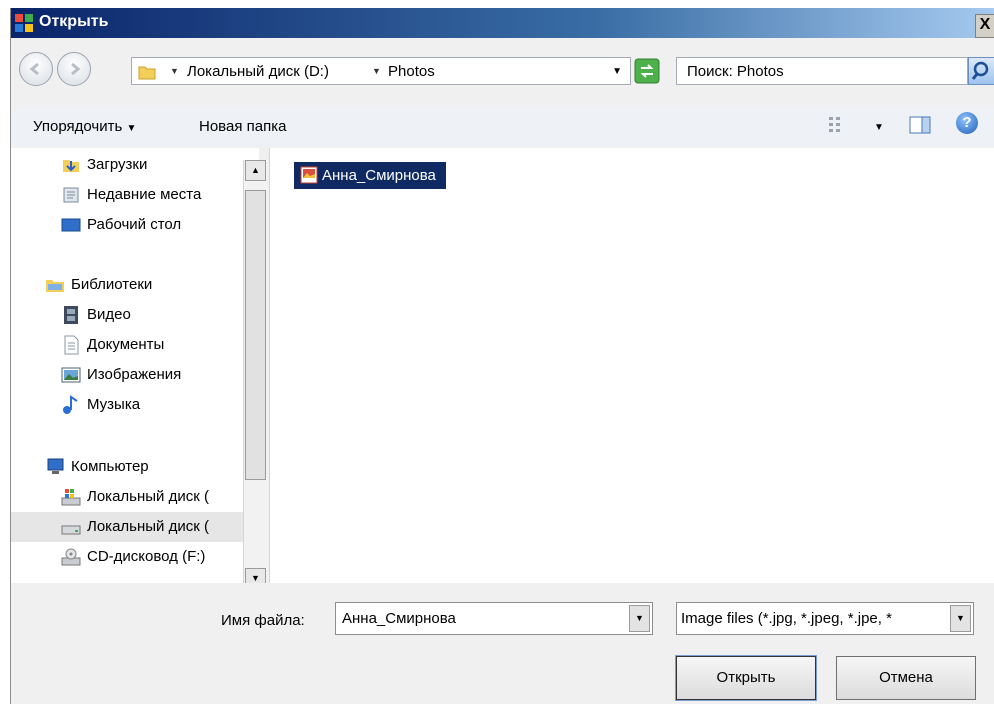 The height and width of the screenshot is (704, 994). I want to click on view-options-icon, so click(839, 125).